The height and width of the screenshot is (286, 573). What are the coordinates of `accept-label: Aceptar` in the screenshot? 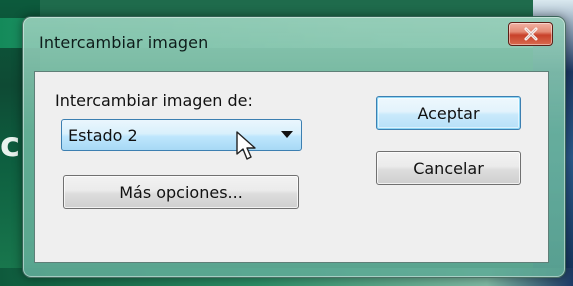 It's located at (448, 113).